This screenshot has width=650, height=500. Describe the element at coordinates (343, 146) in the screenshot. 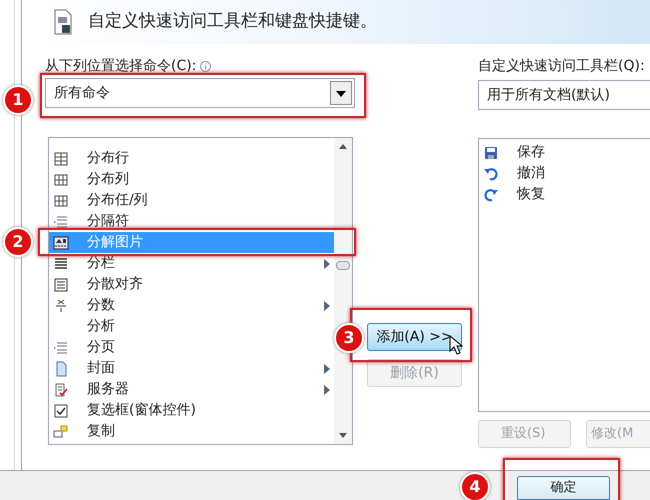

I see `scroll-up-icon` at that location.